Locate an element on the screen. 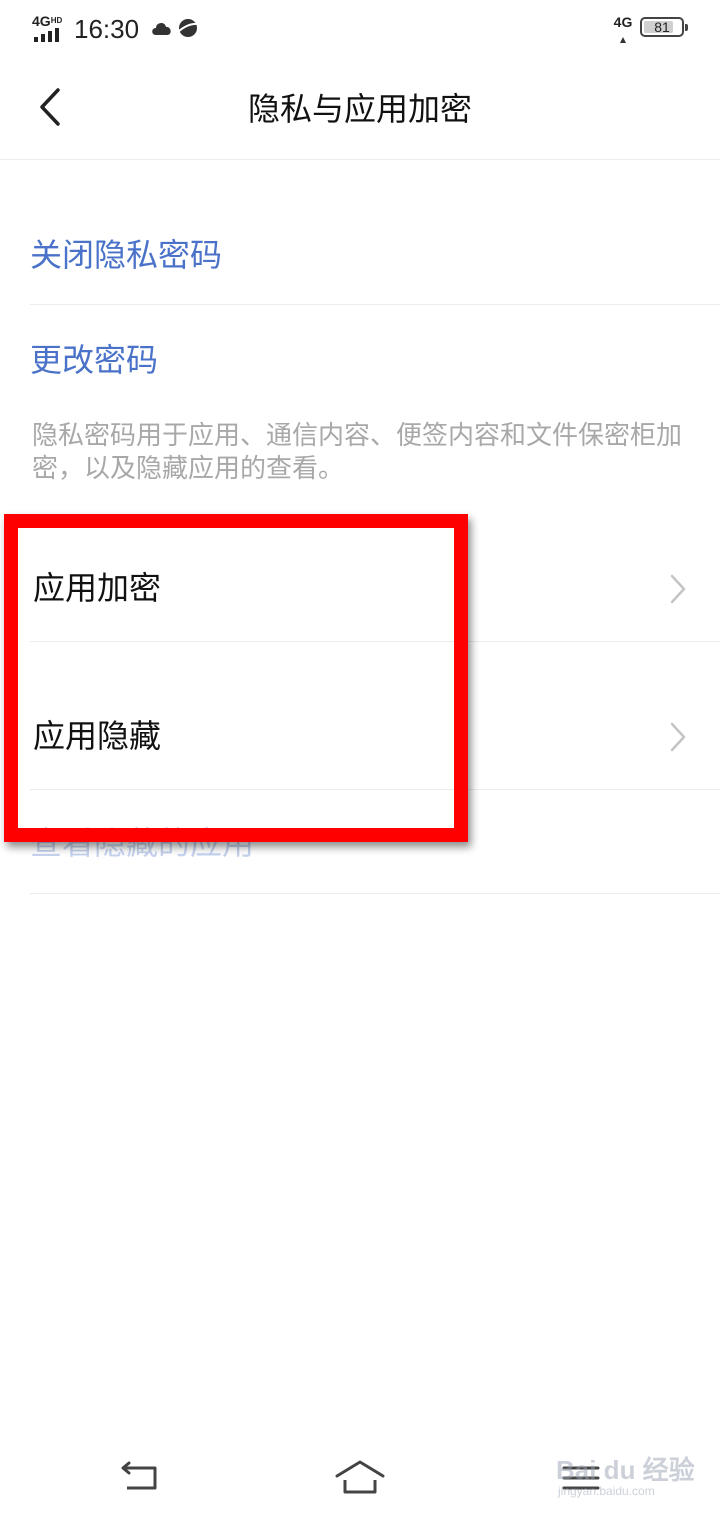 This screenshot has width=720, height=1520. signal-bars-icon is located at coordinates (48, 35).